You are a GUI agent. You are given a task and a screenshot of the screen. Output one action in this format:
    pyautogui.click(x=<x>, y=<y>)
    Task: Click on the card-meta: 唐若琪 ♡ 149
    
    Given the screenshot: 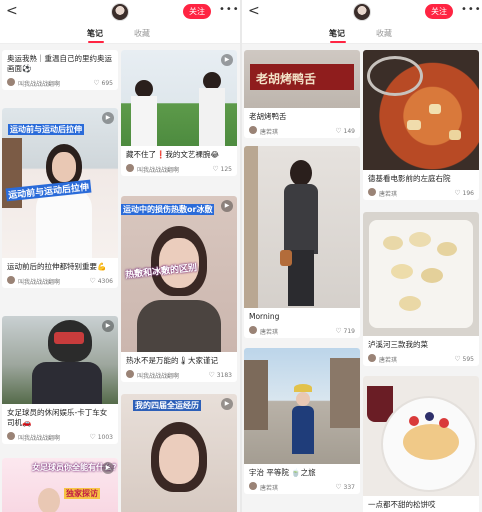 What is the action you would take?
    pyautogui.click(x=302, y=130)
    